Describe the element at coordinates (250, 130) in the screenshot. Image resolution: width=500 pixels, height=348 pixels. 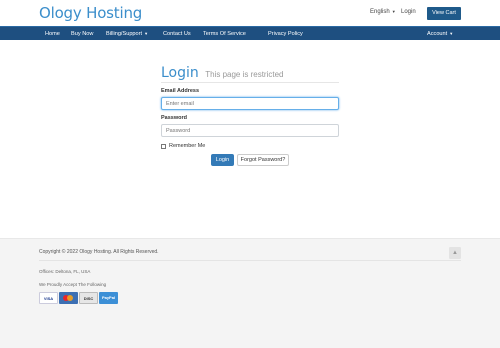
I see `password-field` at that location.